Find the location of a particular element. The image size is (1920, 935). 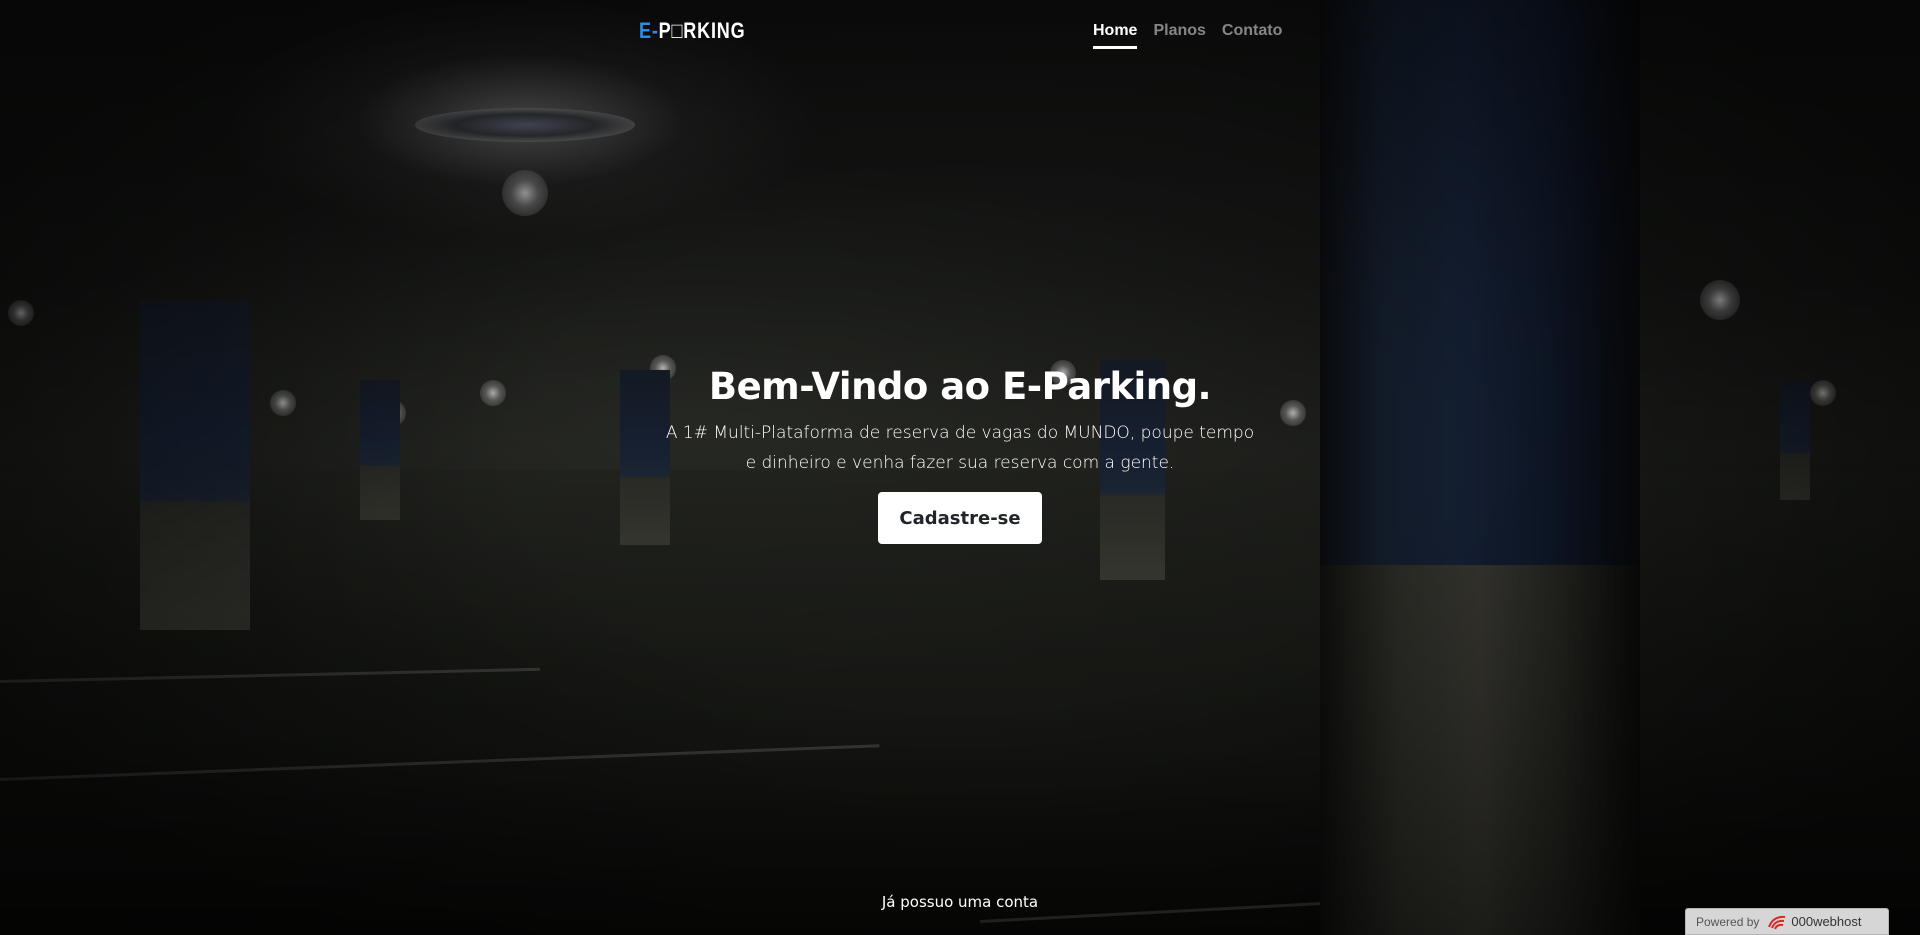

login-link: Já possuo uma conta is located at coordinates (960, 902).